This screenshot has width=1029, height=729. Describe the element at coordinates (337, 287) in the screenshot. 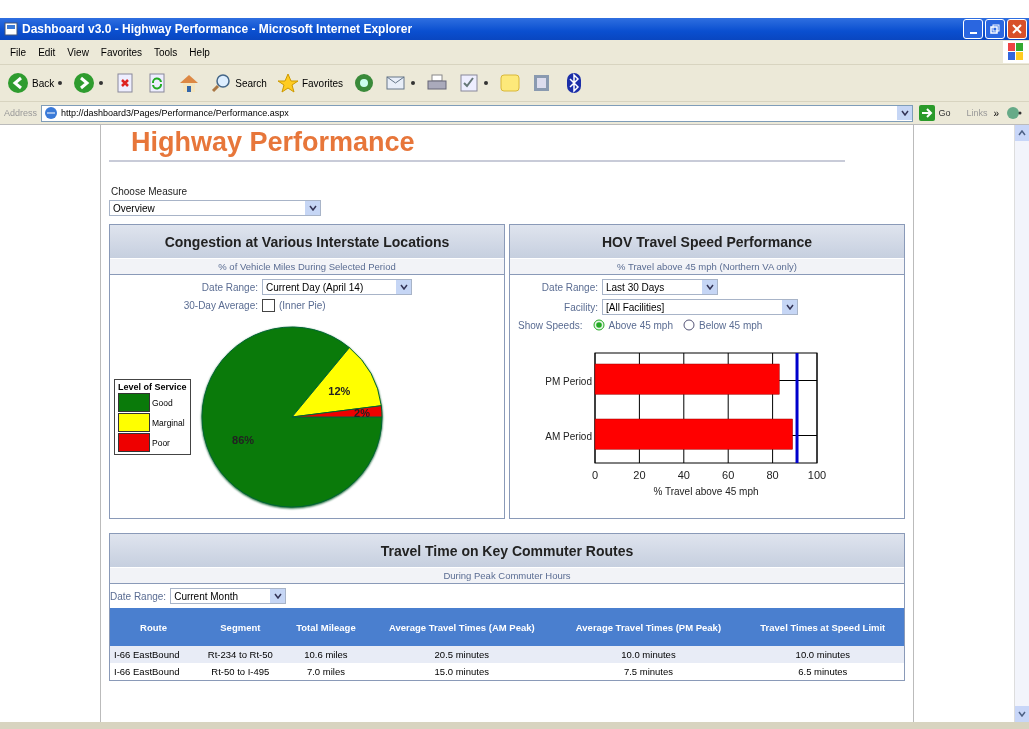

I see `date-range-select: Current Day (April 14)` at that location.